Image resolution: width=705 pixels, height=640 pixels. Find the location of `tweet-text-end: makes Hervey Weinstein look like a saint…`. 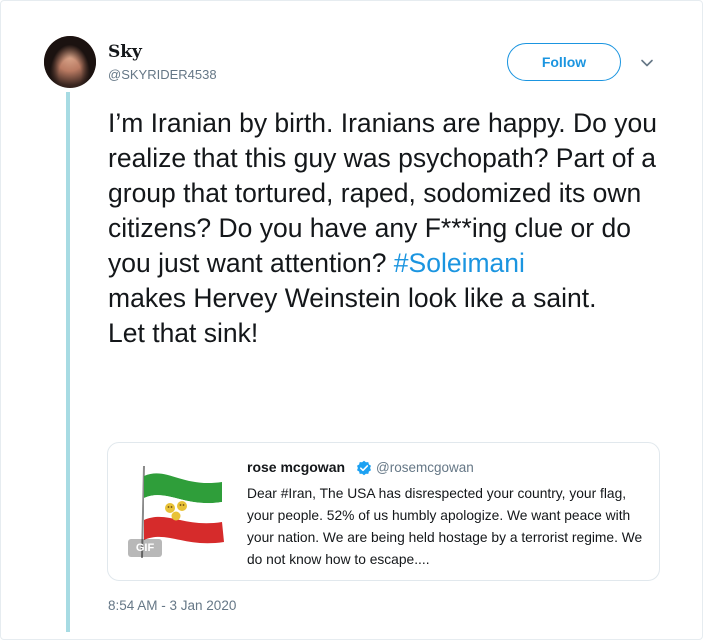

tweet-text-end: makes Hervey Weinstein look like a saint… is located at coordinates (352, 315).